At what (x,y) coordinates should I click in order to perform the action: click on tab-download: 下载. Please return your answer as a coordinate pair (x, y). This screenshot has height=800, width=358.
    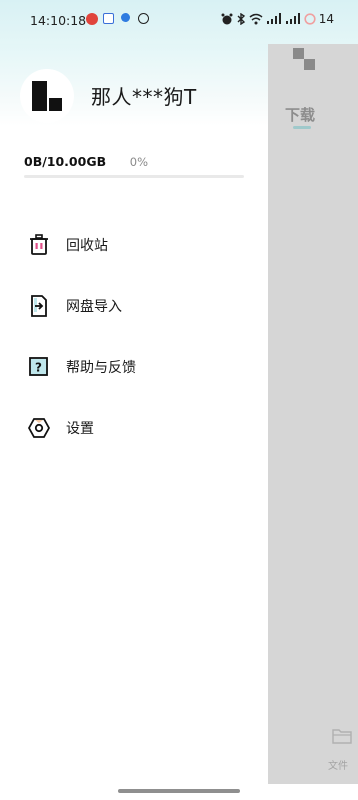
    Looking at the image, I should click on (300, 114).